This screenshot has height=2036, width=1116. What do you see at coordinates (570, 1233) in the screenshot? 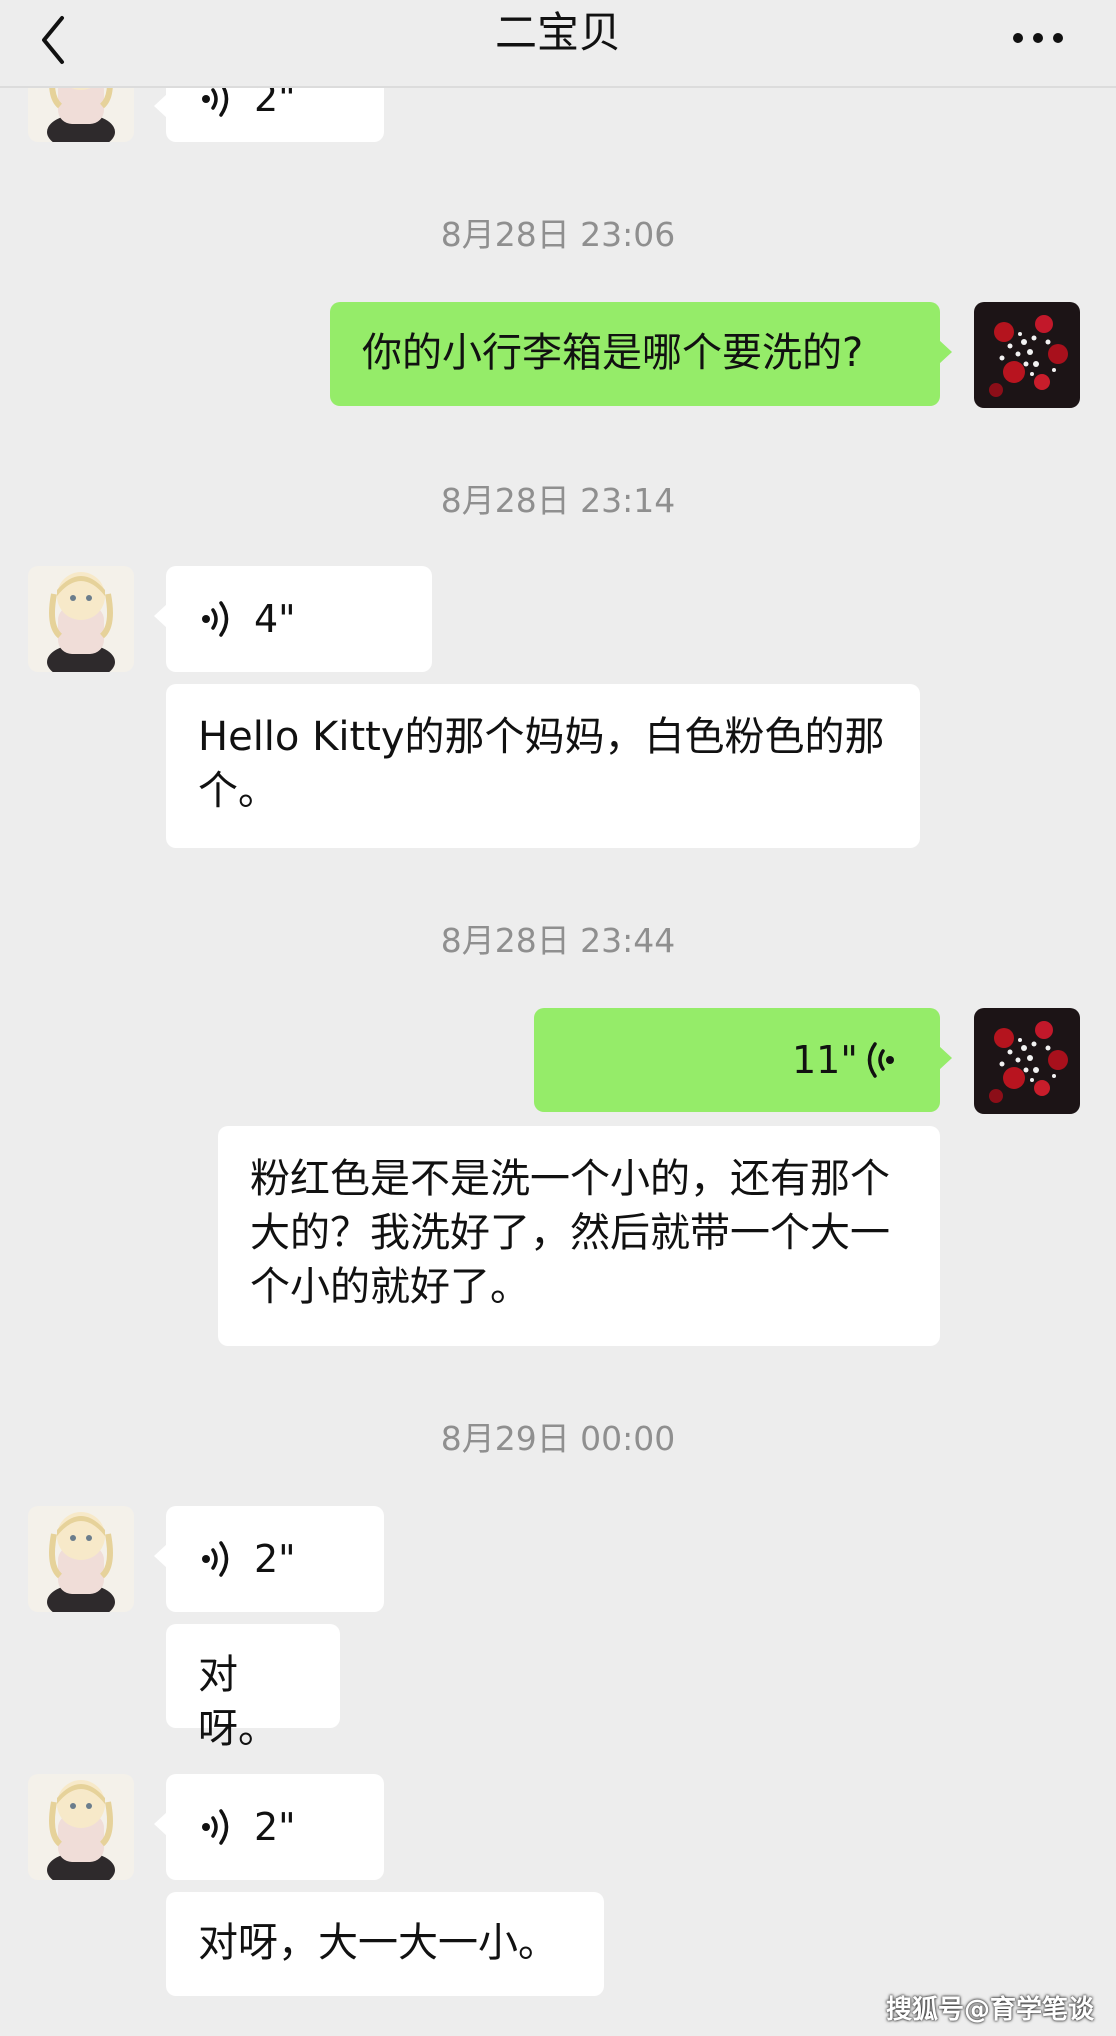
I see `message-text: 粉红色是不是洗一个小的，还有那个大的？我洗好了，然后就带一个大一个小的就好了。` at bounding box center [570, 1233].